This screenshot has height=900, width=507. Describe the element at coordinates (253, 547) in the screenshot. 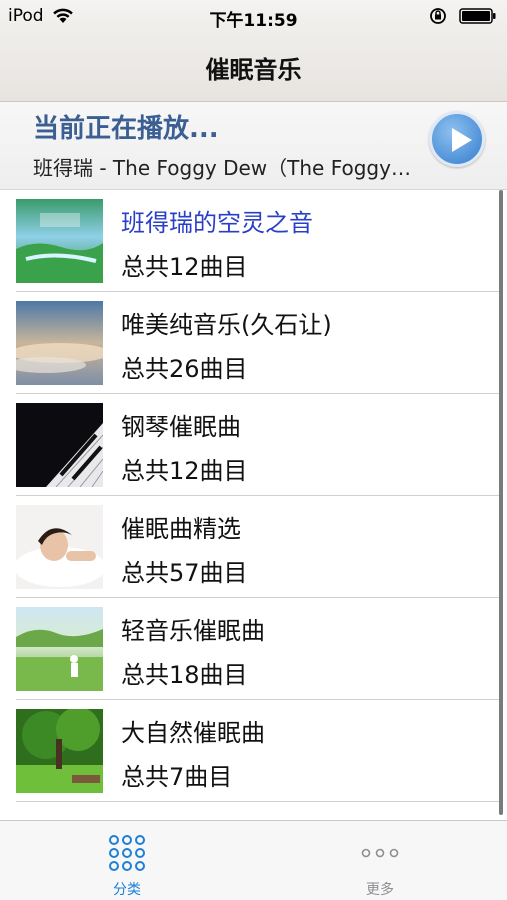

I see `list-item: 催眠曲精选 总共57曲目` at that location.